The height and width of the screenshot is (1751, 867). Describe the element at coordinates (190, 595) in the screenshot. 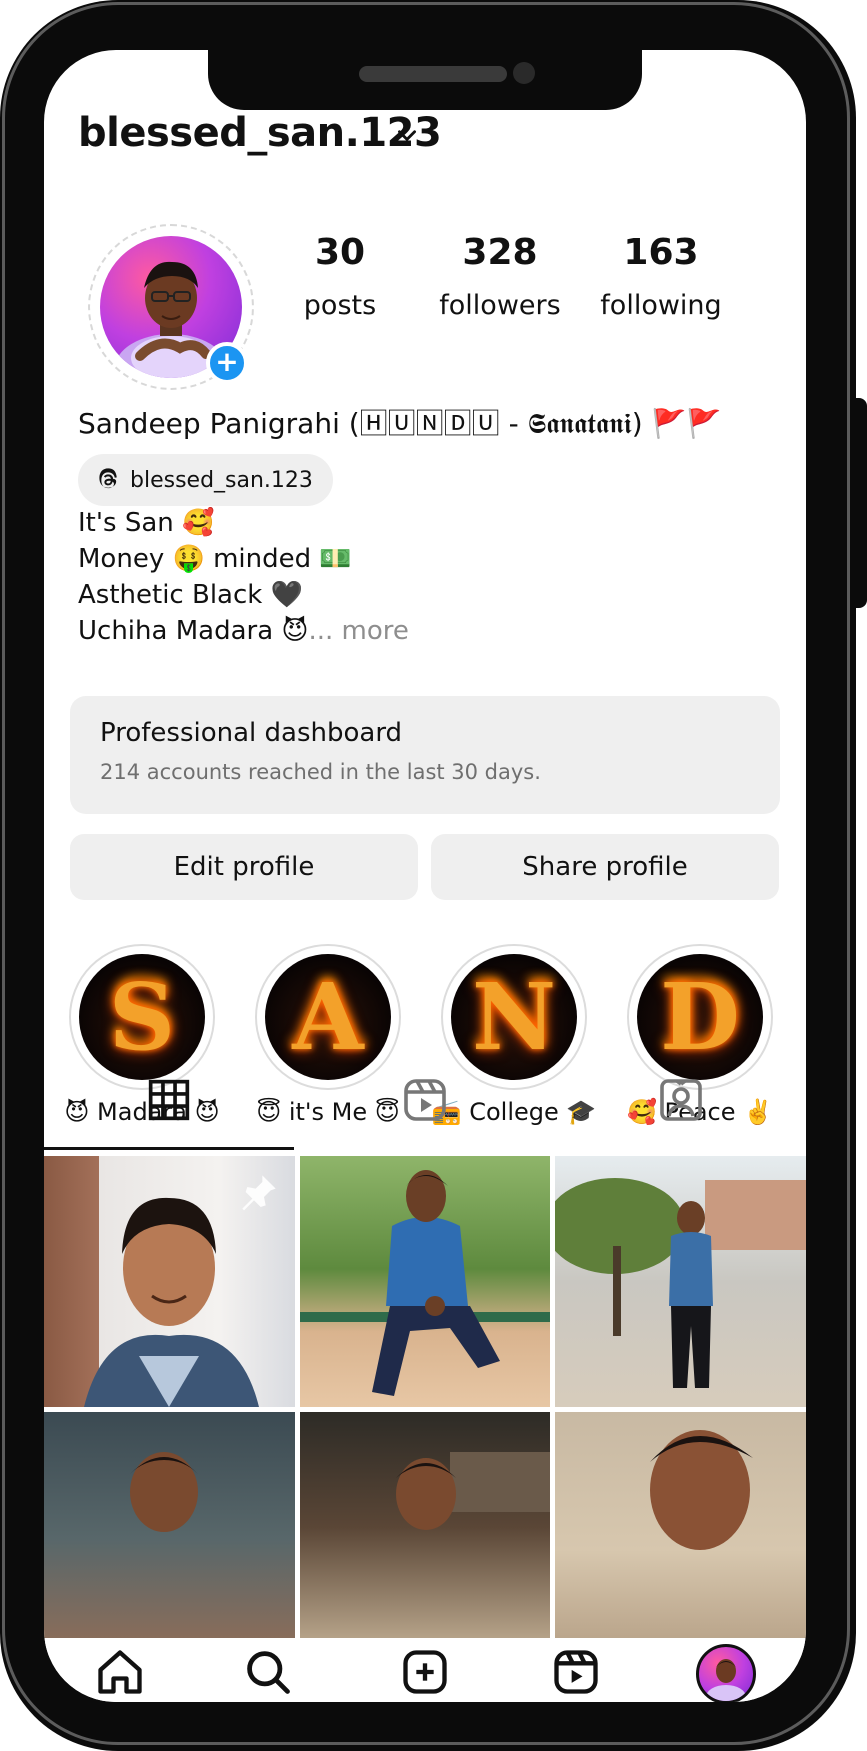

I see `bio-line: Asthetic Black 🖤` at that location.